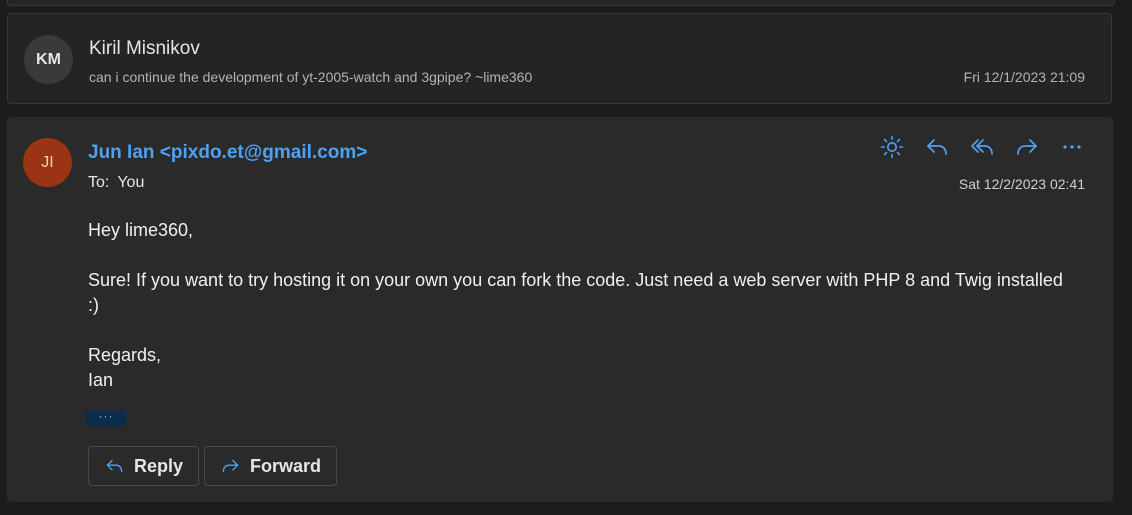 The image size is (1132, 515). What do you see at coordinates (116, 183) in the screenshot?
I see `recipient-row: To: You` at bounding box center [116, 183].